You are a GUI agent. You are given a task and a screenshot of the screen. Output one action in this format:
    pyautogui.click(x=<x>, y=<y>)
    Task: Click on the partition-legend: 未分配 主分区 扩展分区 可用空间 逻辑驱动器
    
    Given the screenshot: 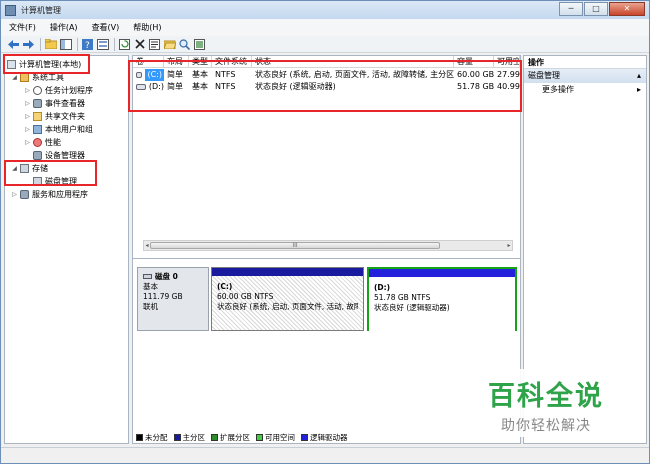 What is the action you would take?
    pyautogui.click(x=326, y=437)
    